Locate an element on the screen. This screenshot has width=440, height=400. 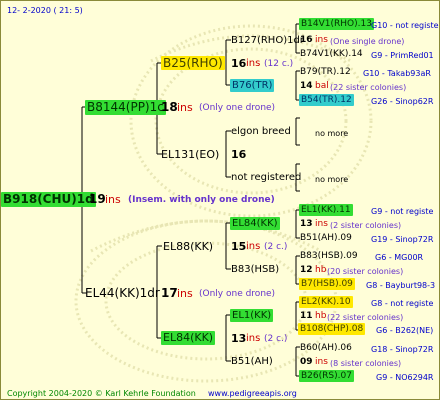
root-note: (Insem. with only one drone) is located at coordinates (201, 200).